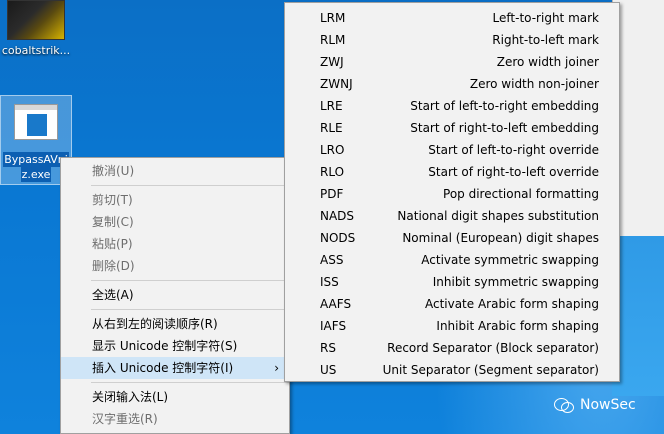 This screenshot has height=434, width=664. I want to click on control-code: ZWJ, so click(332, 62).